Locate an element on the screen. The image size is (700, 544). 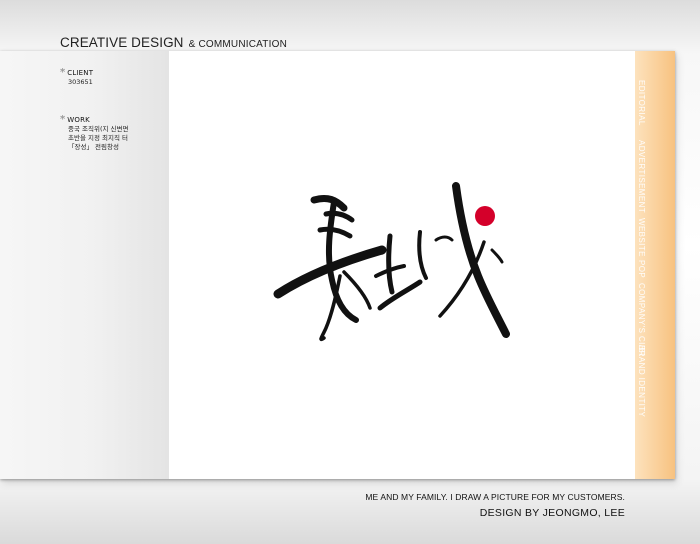
header-title: CREATIVE DESIGN is located at coordinates (122, 42).